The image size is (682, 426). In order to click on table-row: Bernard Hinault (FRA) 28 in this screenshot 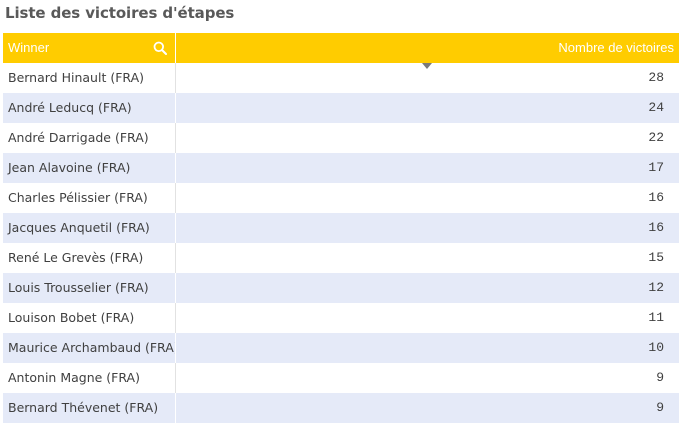, I will do `click(341, 78)`.